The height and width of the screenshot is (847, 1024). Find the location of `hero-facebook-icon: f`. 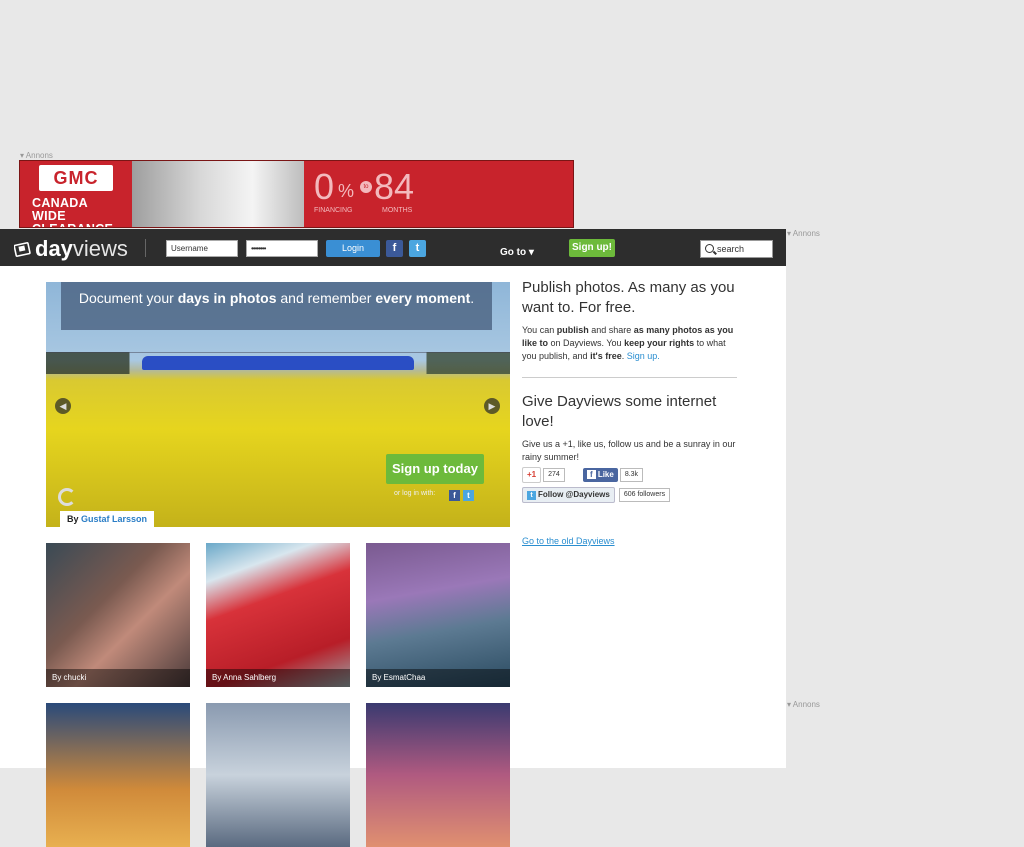

hero-facebook-icon: f is located at coordinates (454, 495).